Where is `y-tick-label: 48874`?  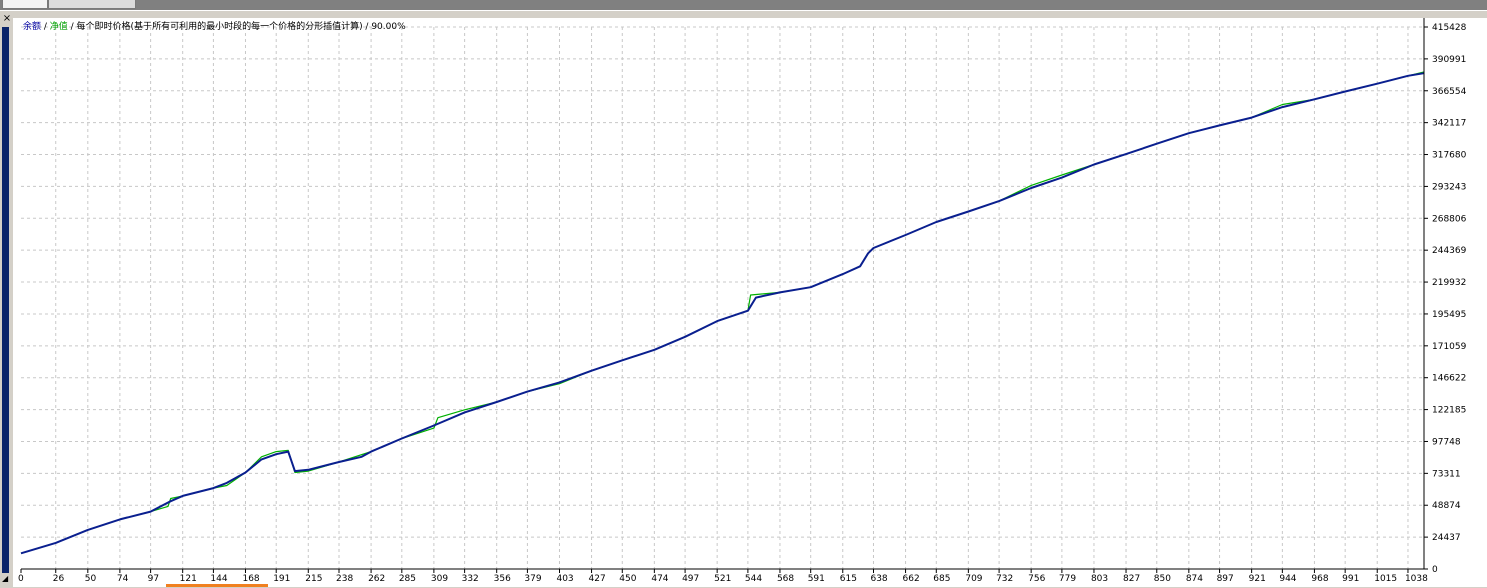
y-tick-label: 48874 is located at coordinates (1446, 506).